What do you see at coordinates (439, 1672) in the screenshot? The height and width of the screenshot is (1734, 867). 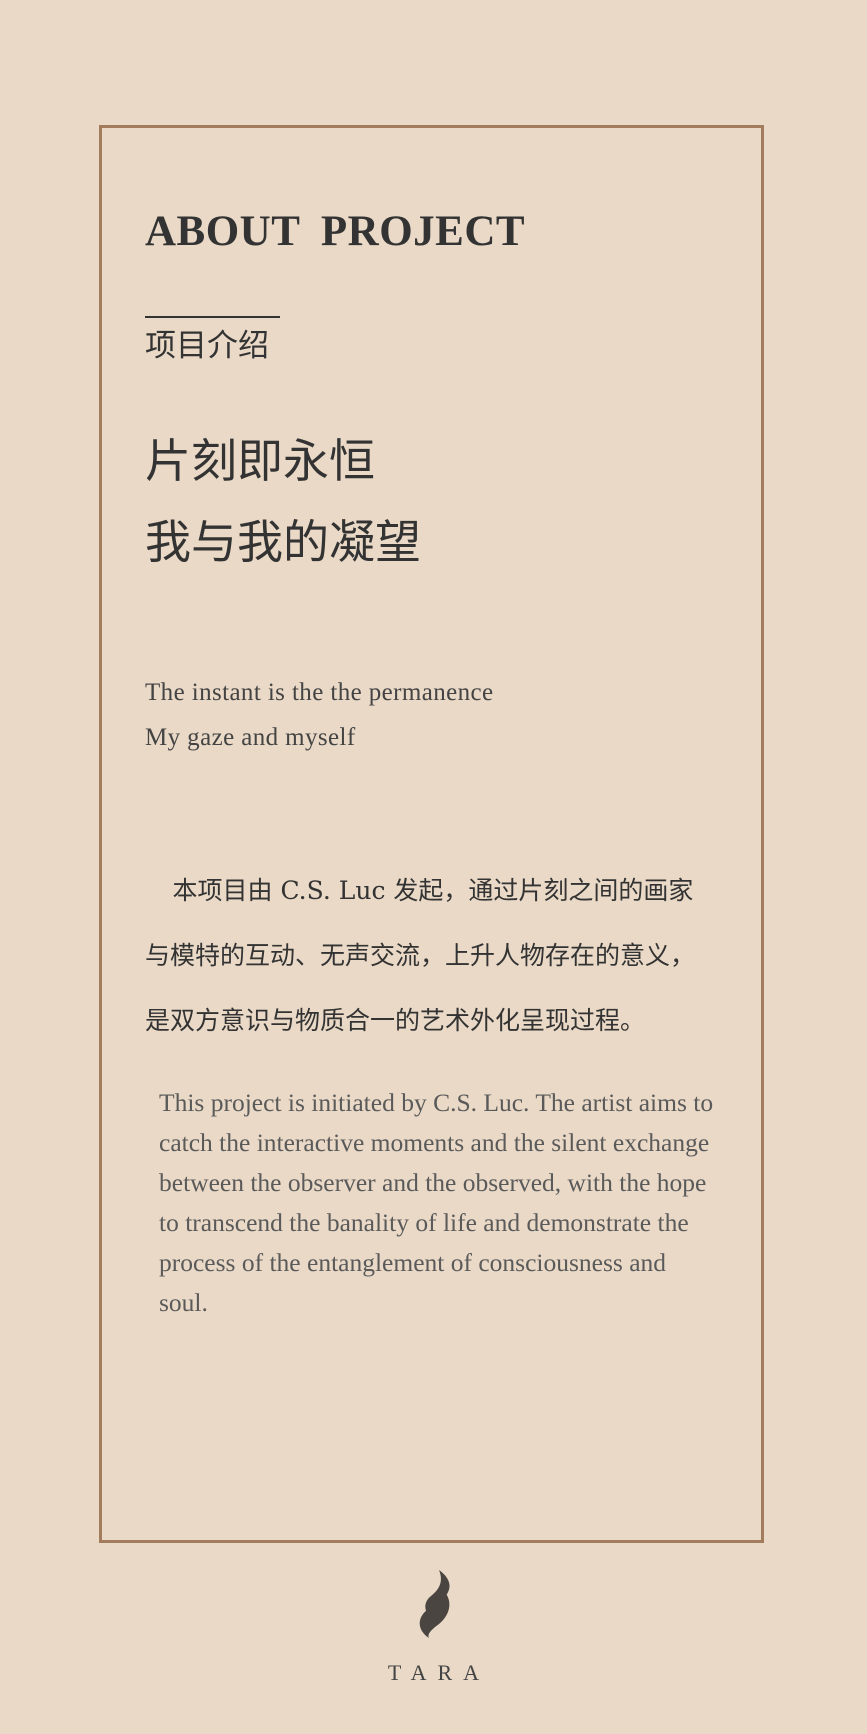 I see `brand-name: TARA` at bounding box center [439, 1672].